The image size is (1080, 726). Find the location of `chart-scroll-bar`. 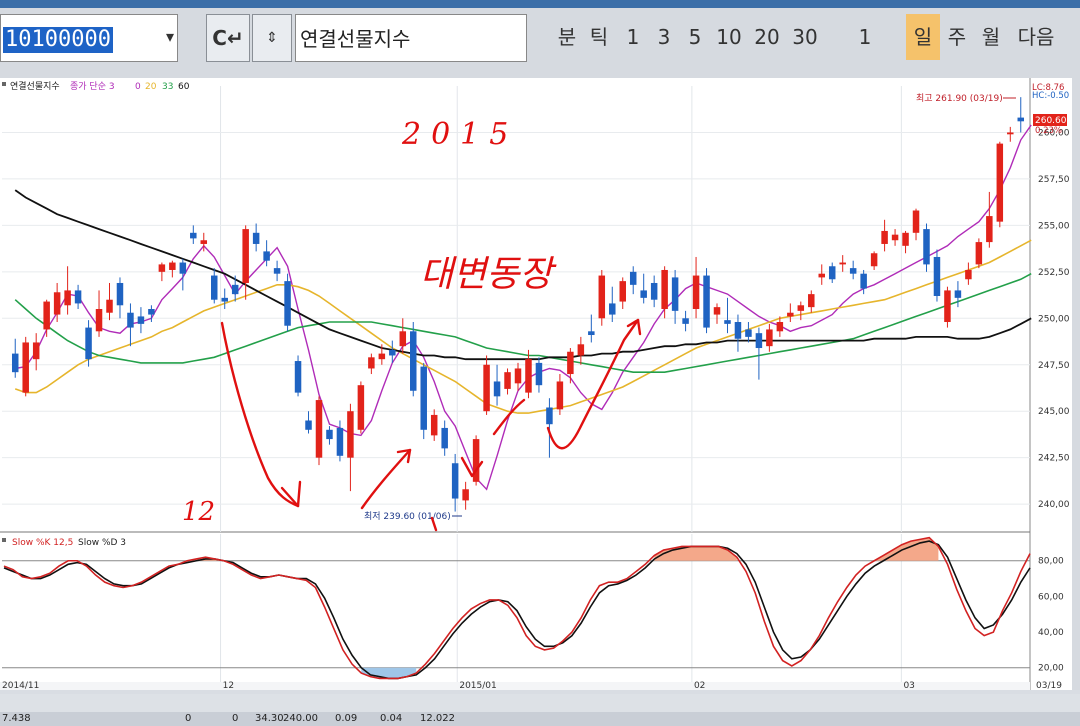

chart-scroll-bar is located at coordinates (540, 703).